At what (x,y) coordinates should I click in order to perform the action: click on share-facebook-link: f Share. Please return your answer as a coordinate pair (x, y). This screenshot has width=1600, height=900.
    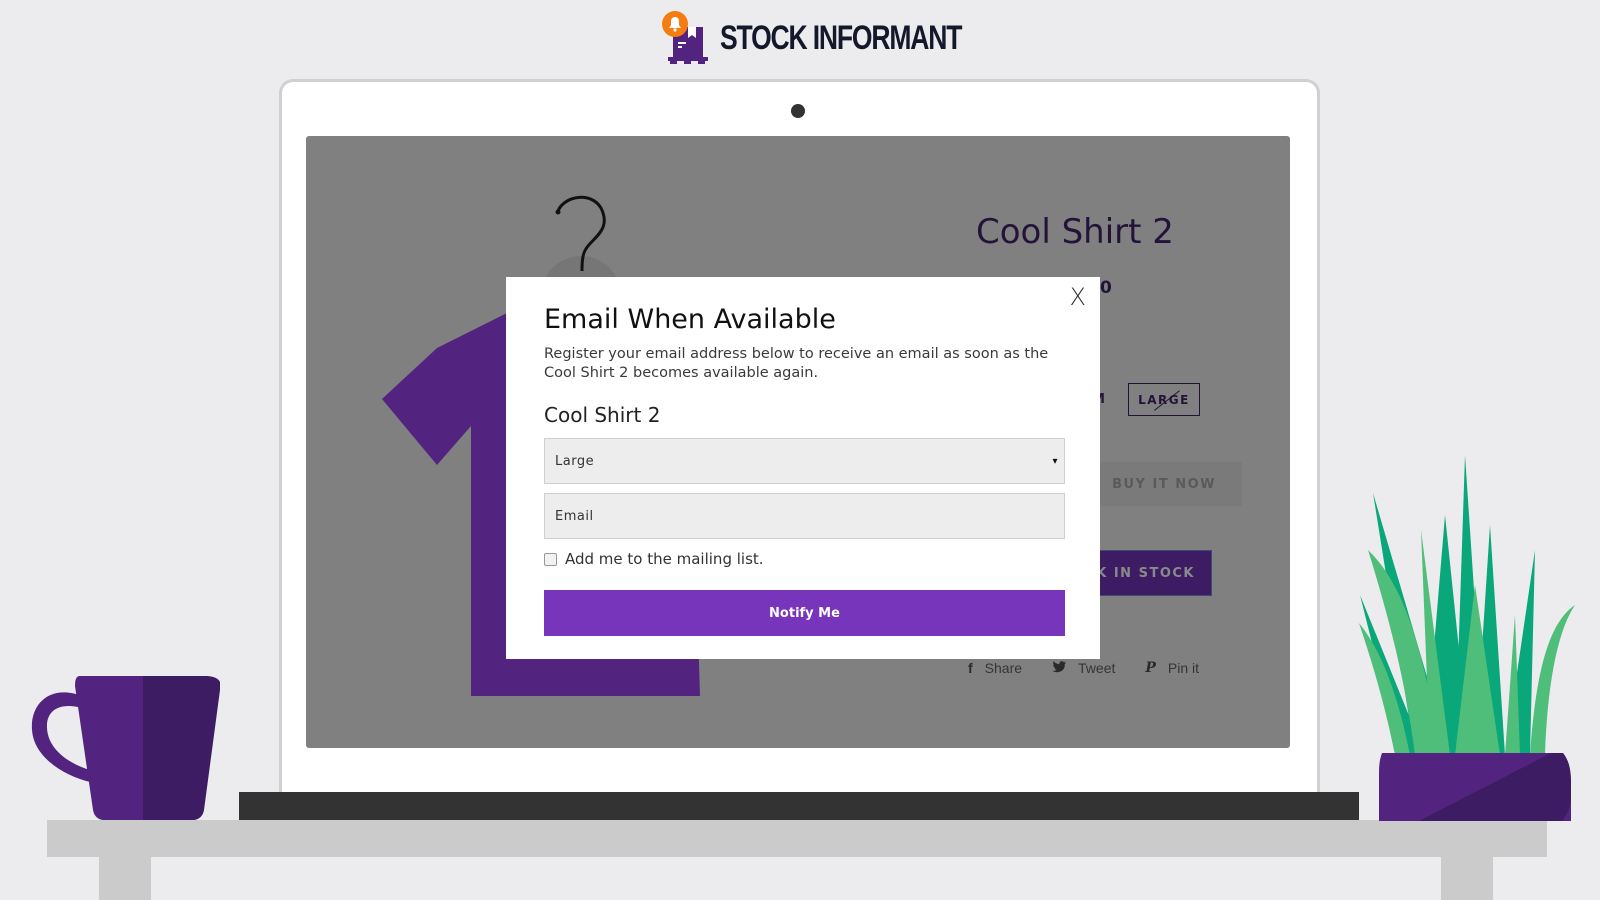
    Looking at the image, I should click on (995, 668).